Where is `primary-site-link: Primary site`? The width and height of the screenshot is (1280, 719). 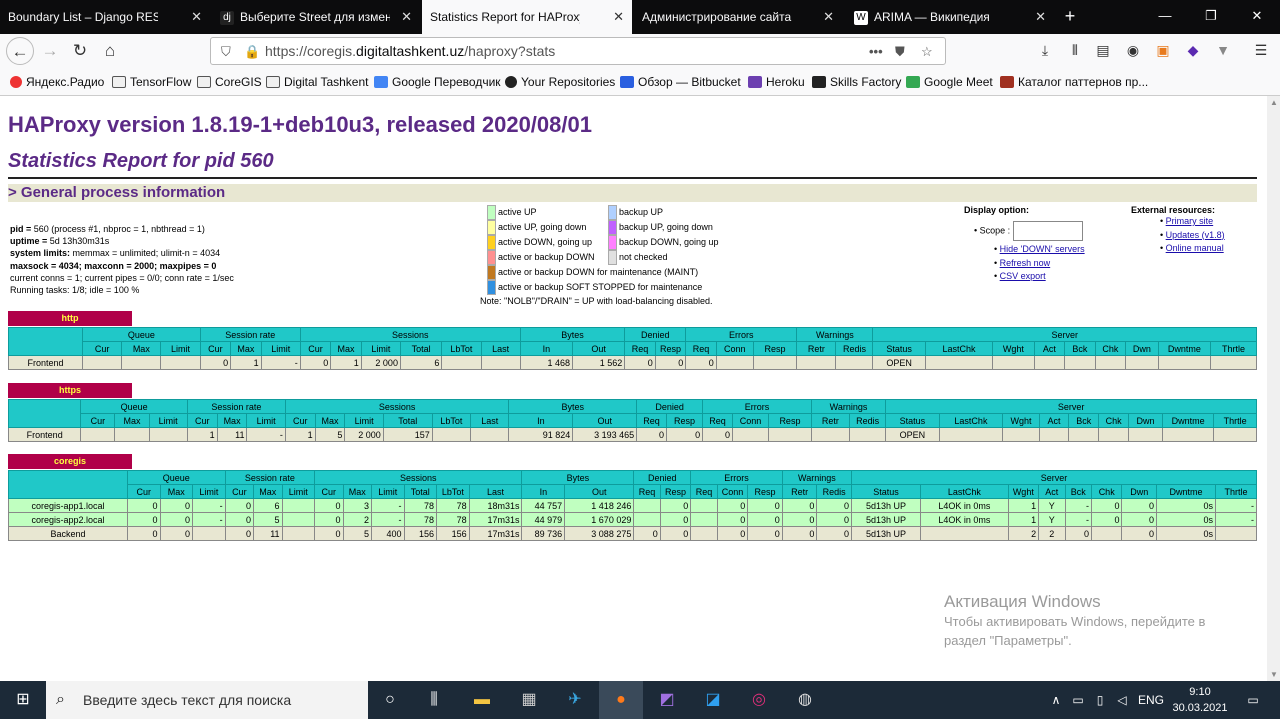
primary-site-link: Primary site is located at coordinates (1190, 221).